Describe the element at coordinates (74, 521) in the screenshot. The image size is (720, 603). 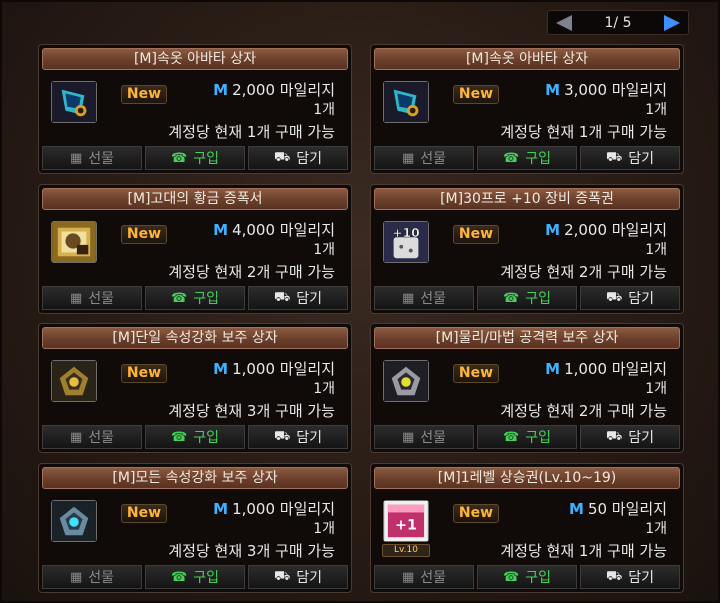
I see `orb-box-blue-icon` at that location.